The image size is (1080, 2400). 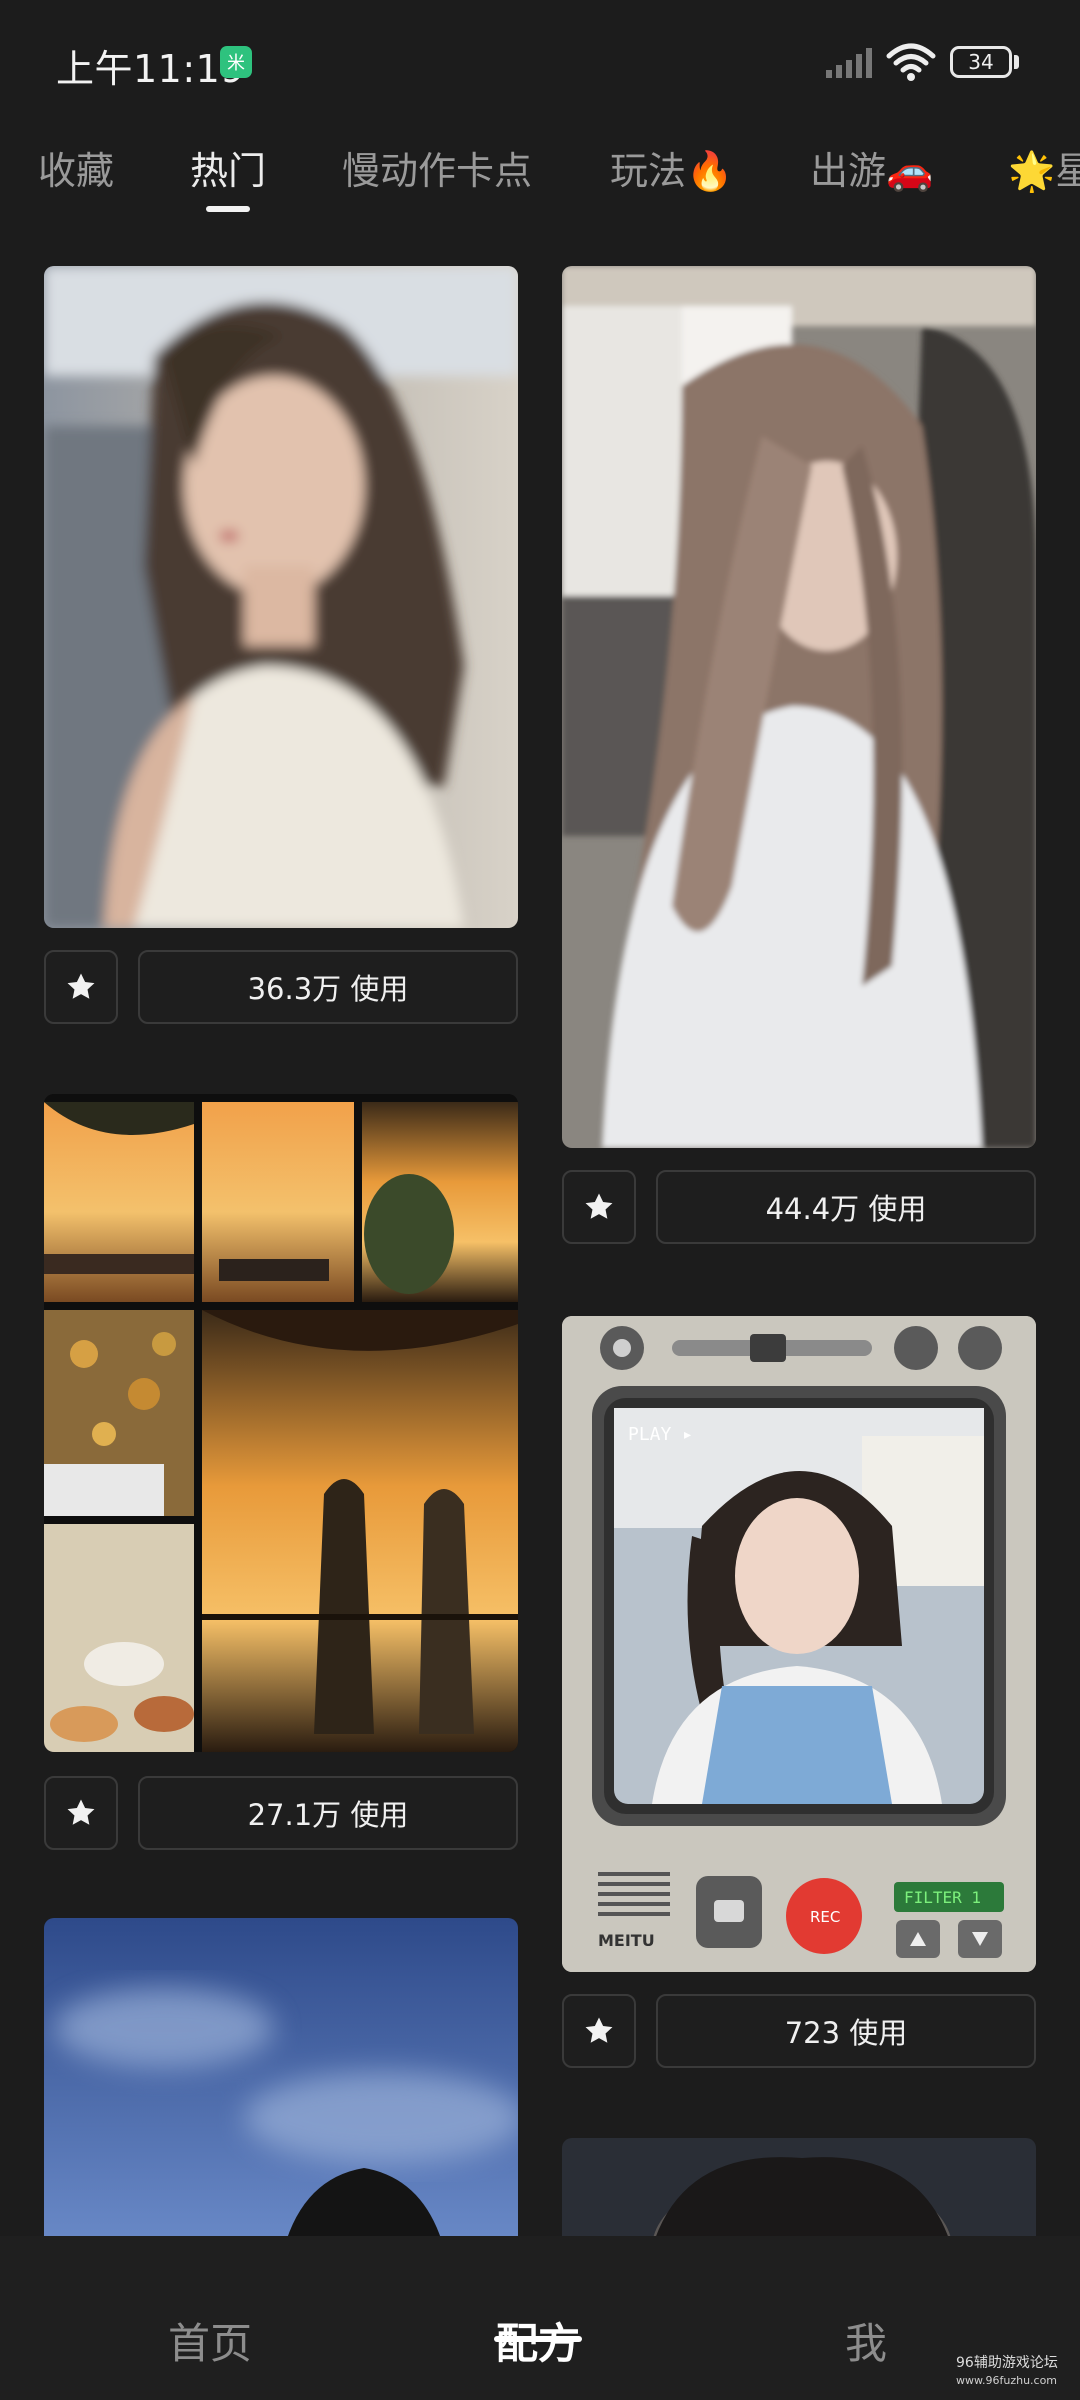 What do you see at coordinates (228, 167) in the screenshot?
I see `tab-hot: 热门` at bounding box center [228, 167].